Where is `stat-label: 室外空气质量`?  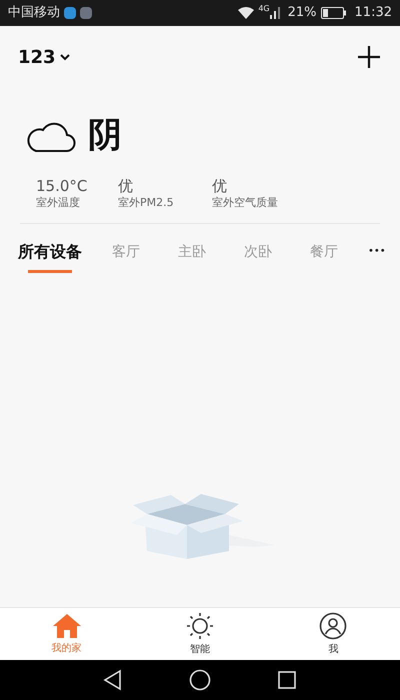 stat-label: 室外空气质量 is located at coordinates (245, 203).